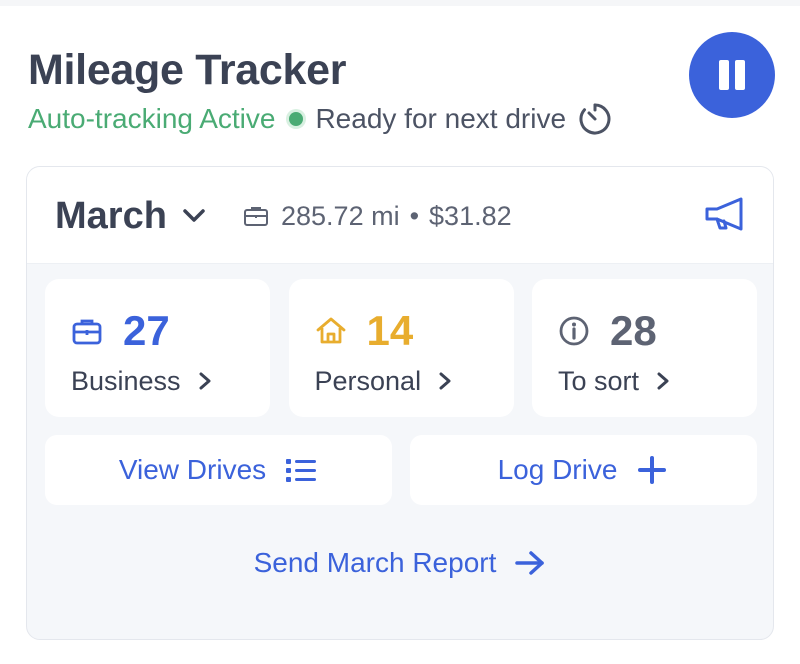  Describe the element at coordinates (530, 563) in the screenshot. I see `arrow-right-icon` at that location.